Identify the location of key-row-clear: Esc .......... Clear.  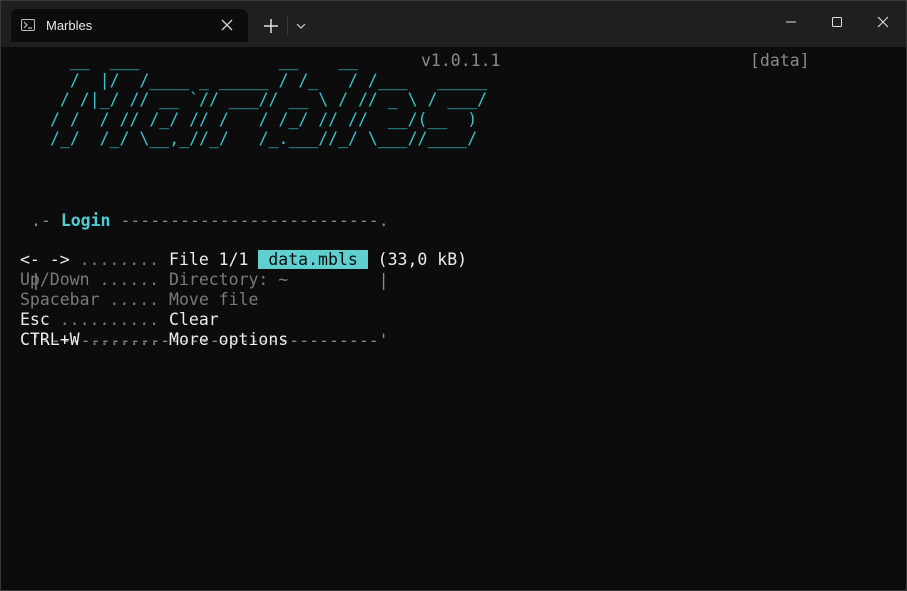
(119, 320).